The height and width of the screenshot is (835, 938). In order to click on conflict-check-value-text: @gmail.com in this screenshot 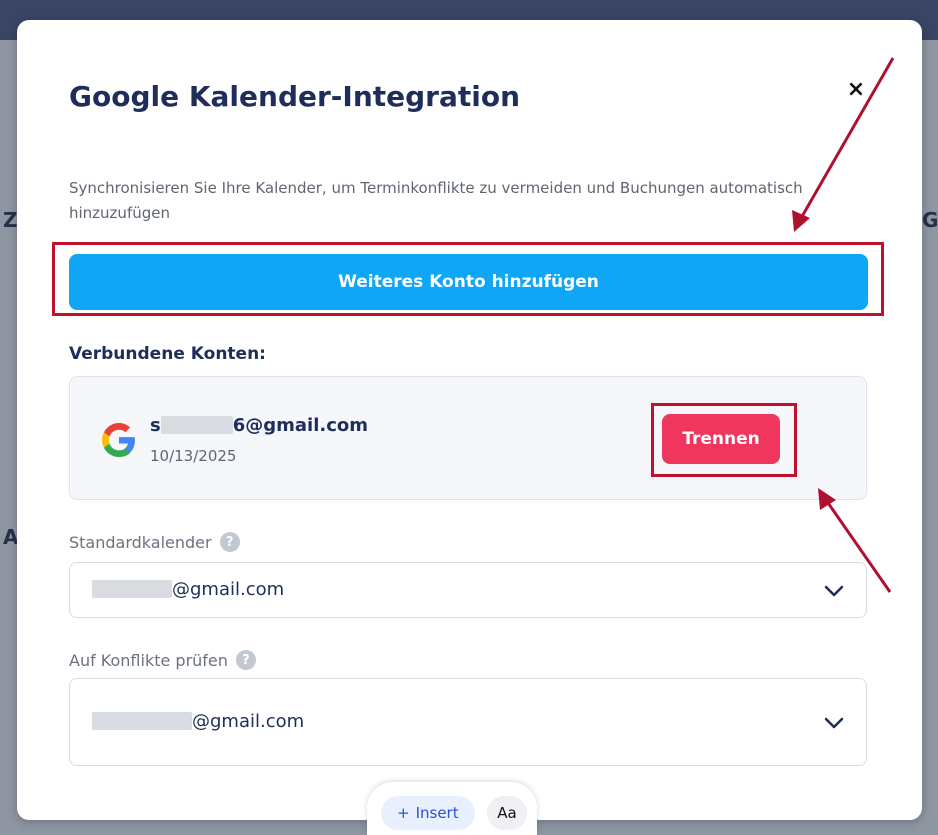, I will do `click(248, 721)`.